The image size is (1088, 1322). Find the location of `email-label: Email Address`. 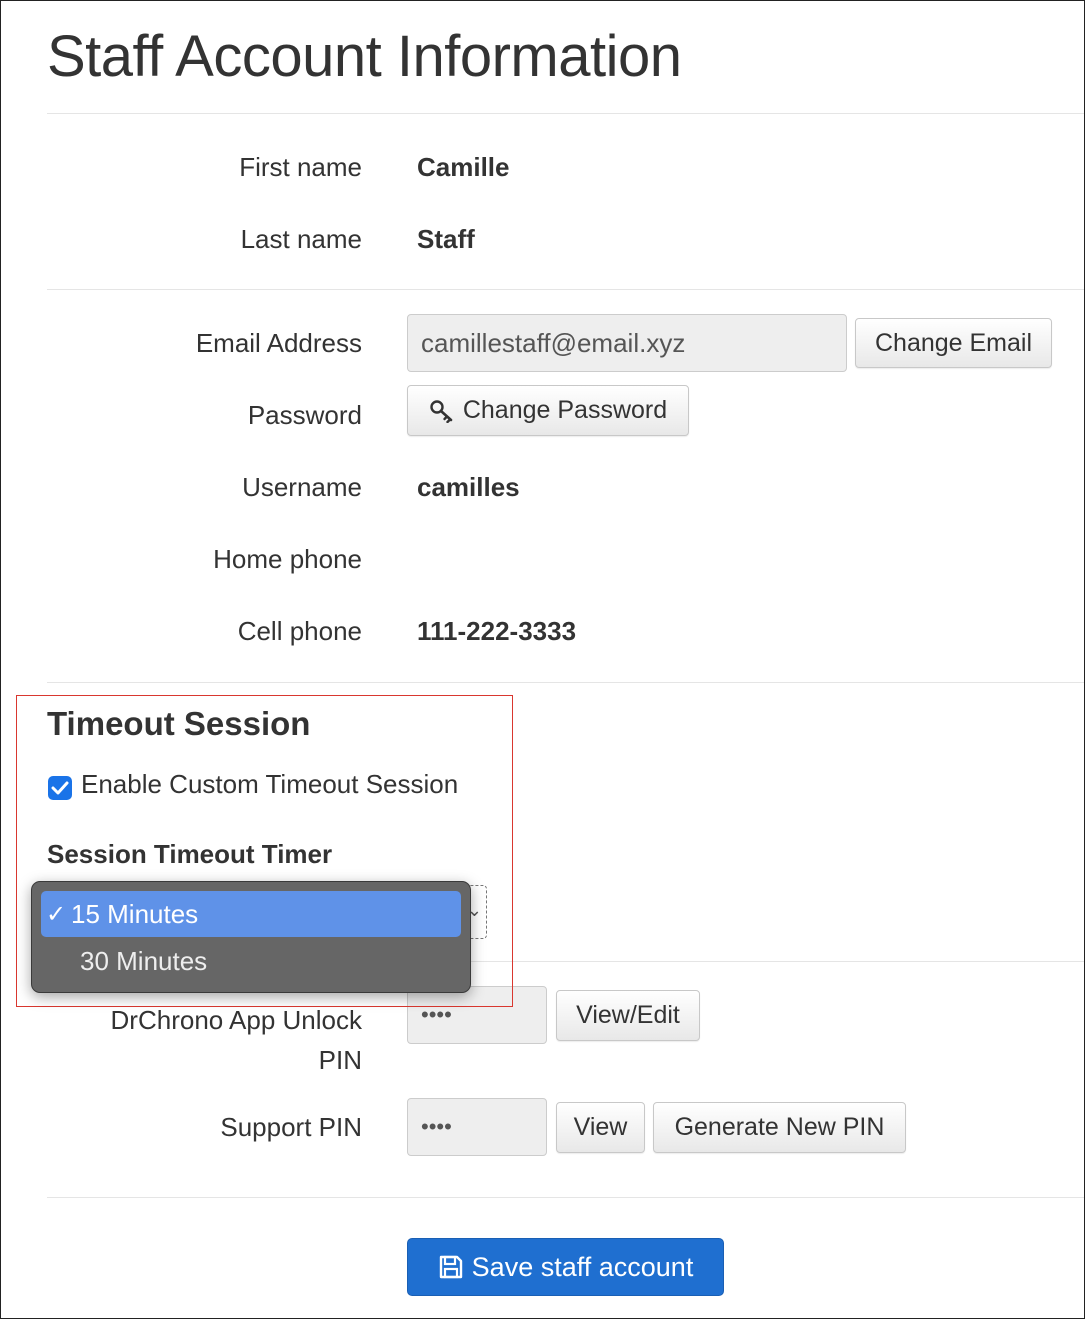

email-label: Email Address is located at coordinates (278, 343).